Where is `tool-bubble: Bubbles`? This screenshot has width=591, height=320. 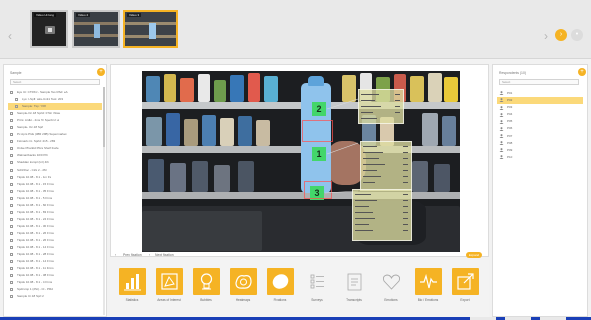 tool-bubble: Bubbles is located at coordinates (206, 292).